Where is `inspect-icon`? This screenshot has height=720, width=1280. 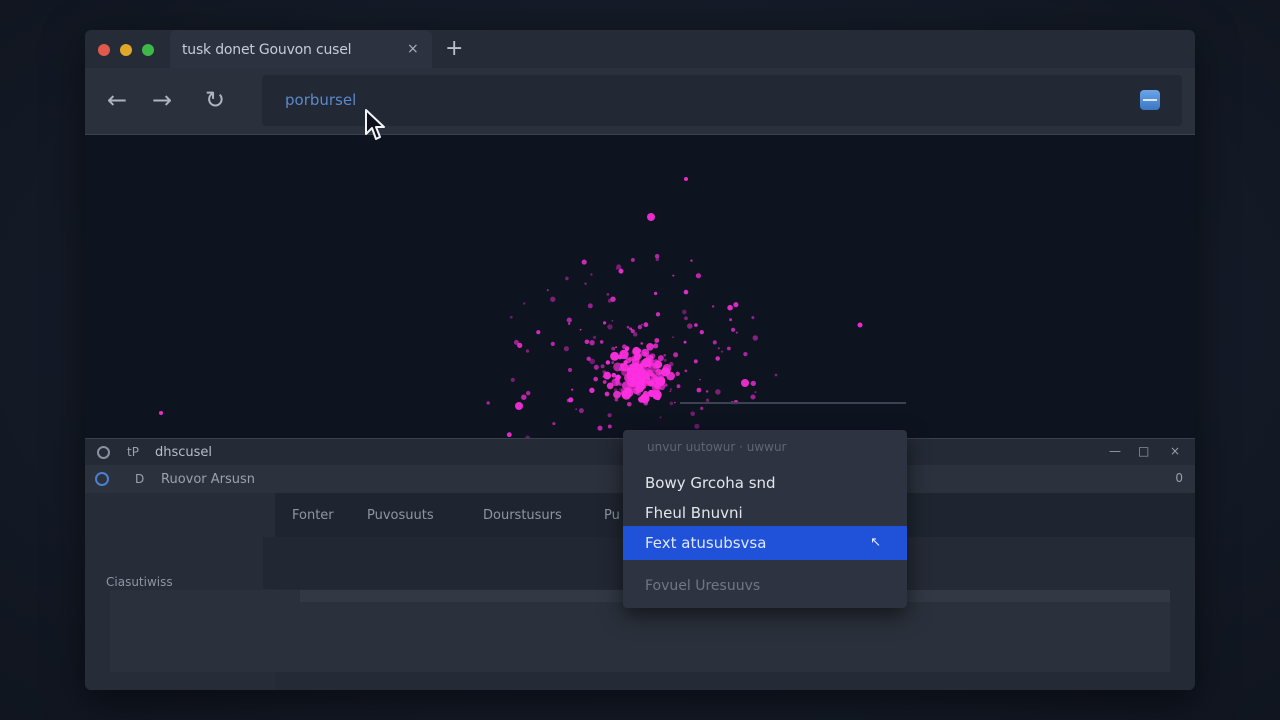
inspect-icon is located at coordinates (102, 479).